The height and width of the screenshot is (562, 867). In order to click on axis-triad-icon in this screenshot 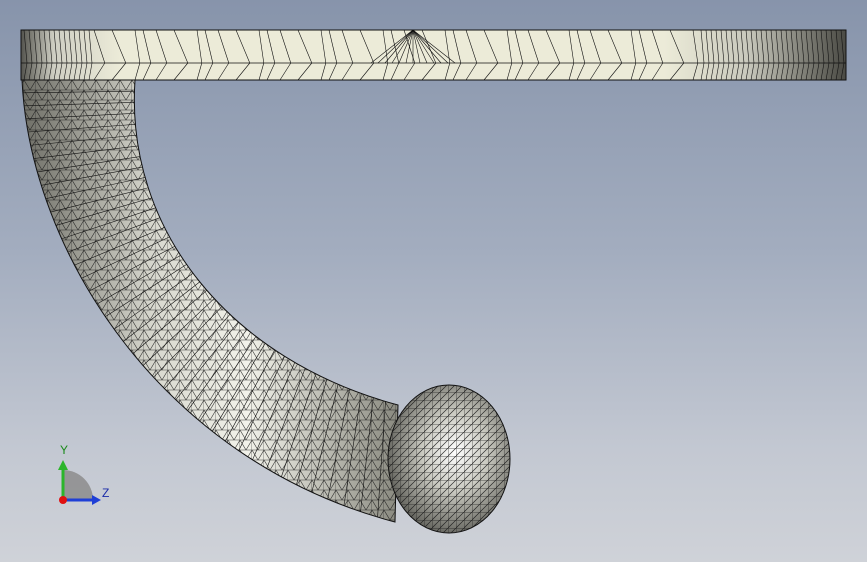, I will do `click(79, 482)`.